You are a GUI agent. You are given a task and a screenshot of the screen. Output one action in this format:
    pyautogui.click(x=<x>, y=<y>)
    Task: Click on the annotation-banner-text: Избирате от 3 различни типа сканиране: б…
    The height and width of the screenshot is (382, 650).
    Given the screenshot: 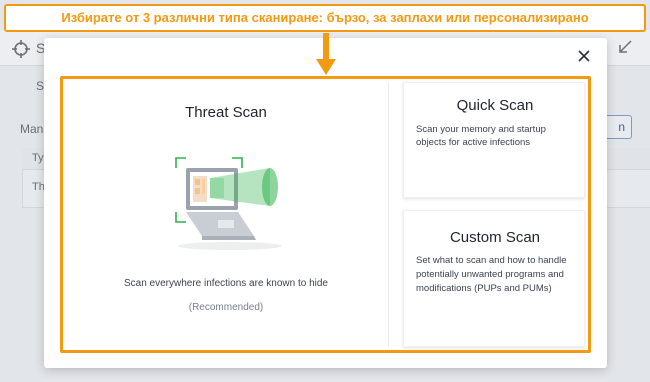 What is the action you would take?
    pyautogui.click(x=325, y=17)
    